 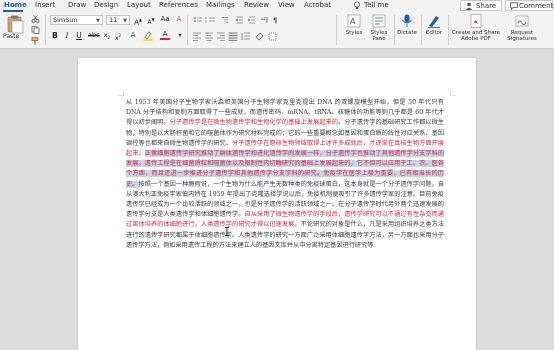 What do you see at coordinates (379, 21) in the screenshot?
I see `styles-pane-icon` at bounding box center [379, 21].